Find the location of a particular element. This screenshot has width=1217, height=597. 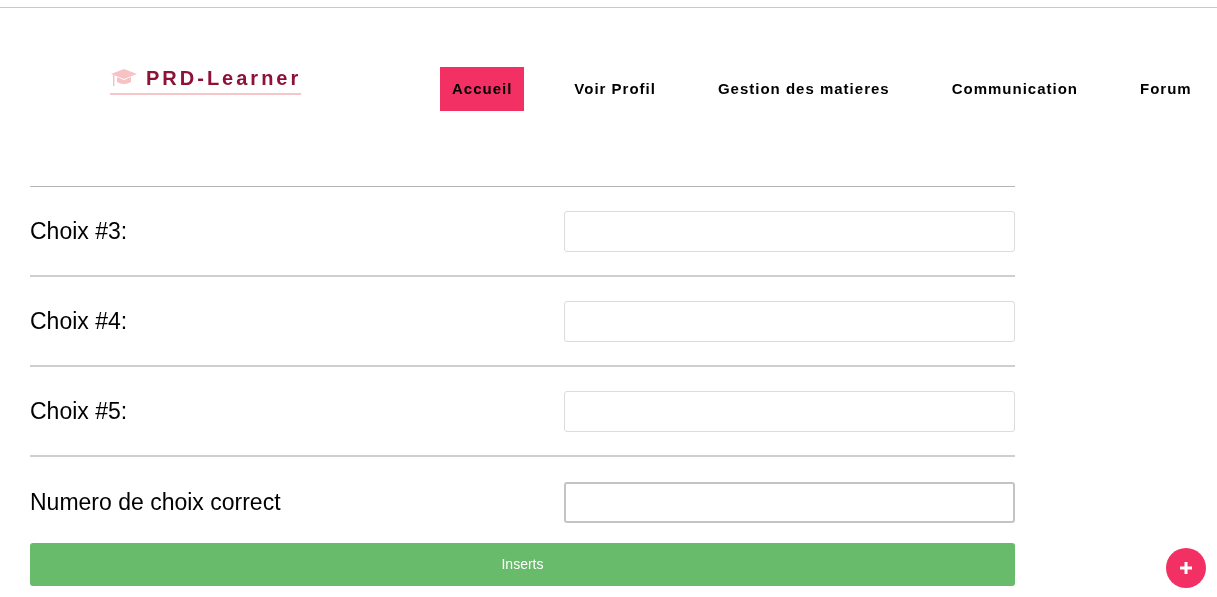

field-label: Choix #4: is located at coordinates (79, 321).